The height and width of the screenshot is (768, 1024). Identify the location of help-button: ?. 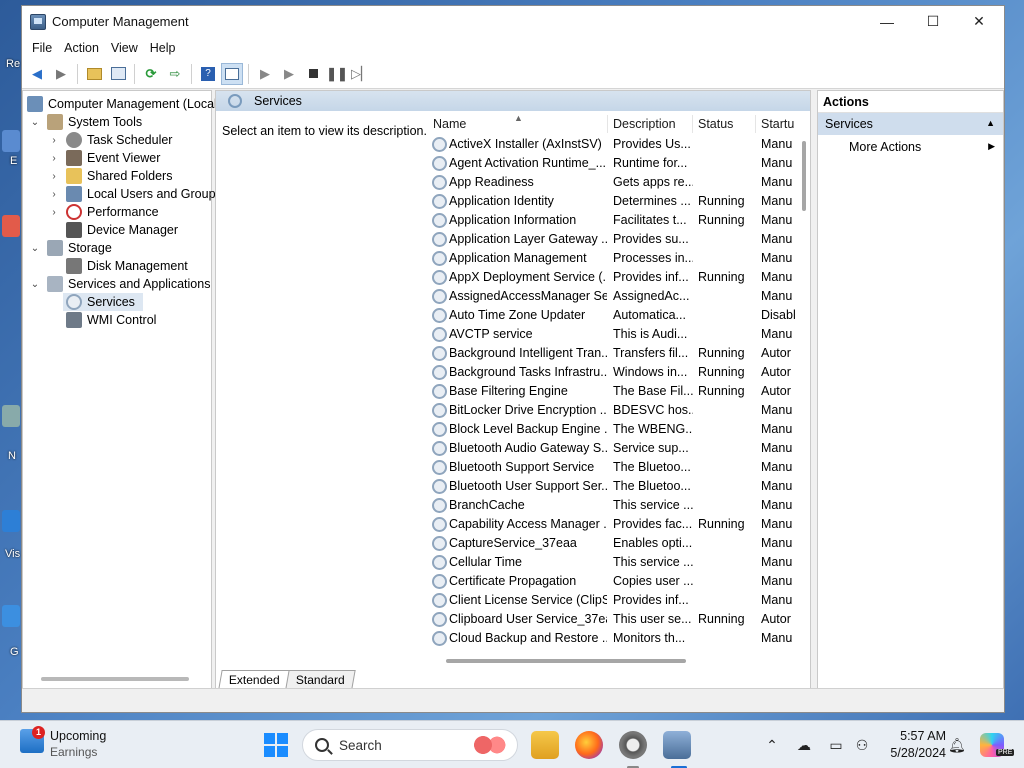
(208, 74).